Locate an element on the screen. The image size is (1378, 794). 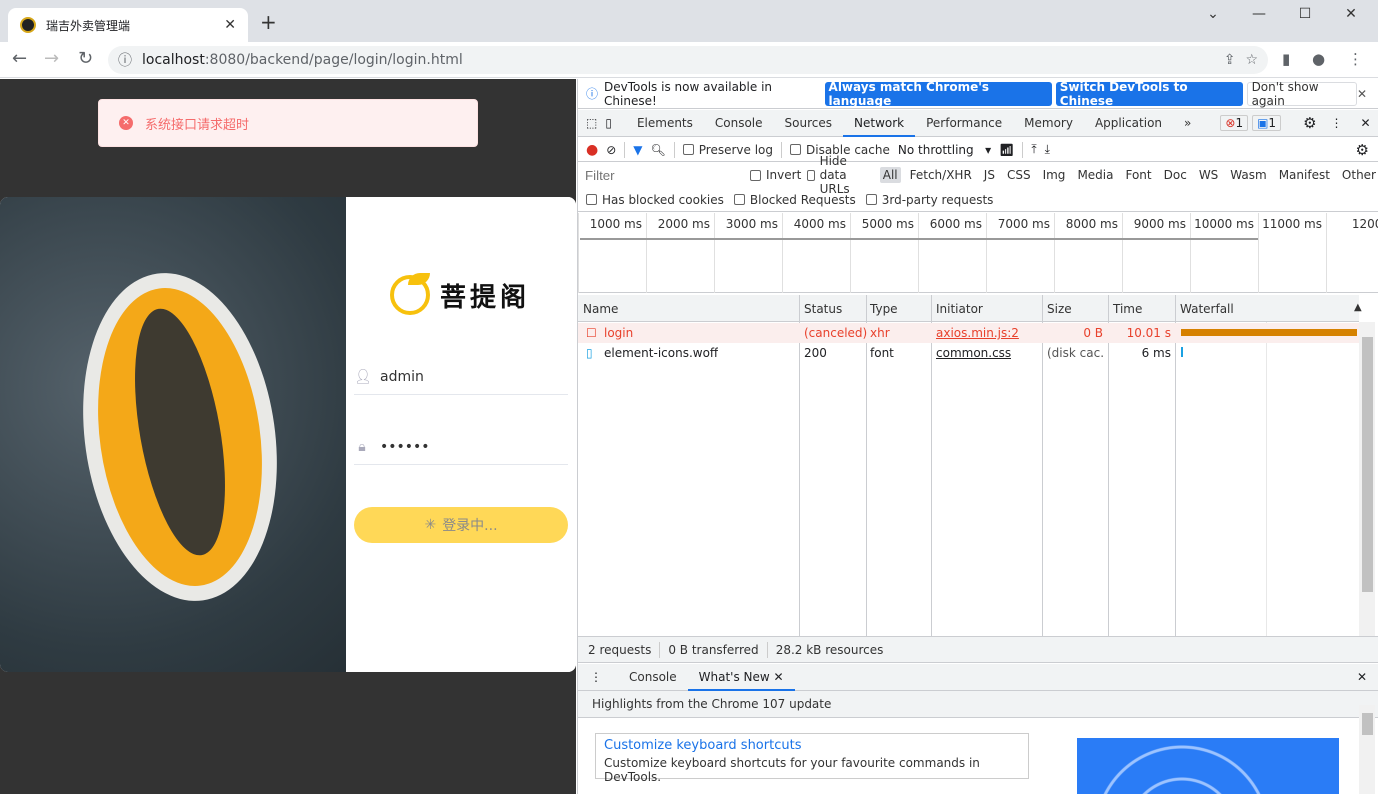
timeline-tick: 9000 ms is located at coordinates (1156, 253).